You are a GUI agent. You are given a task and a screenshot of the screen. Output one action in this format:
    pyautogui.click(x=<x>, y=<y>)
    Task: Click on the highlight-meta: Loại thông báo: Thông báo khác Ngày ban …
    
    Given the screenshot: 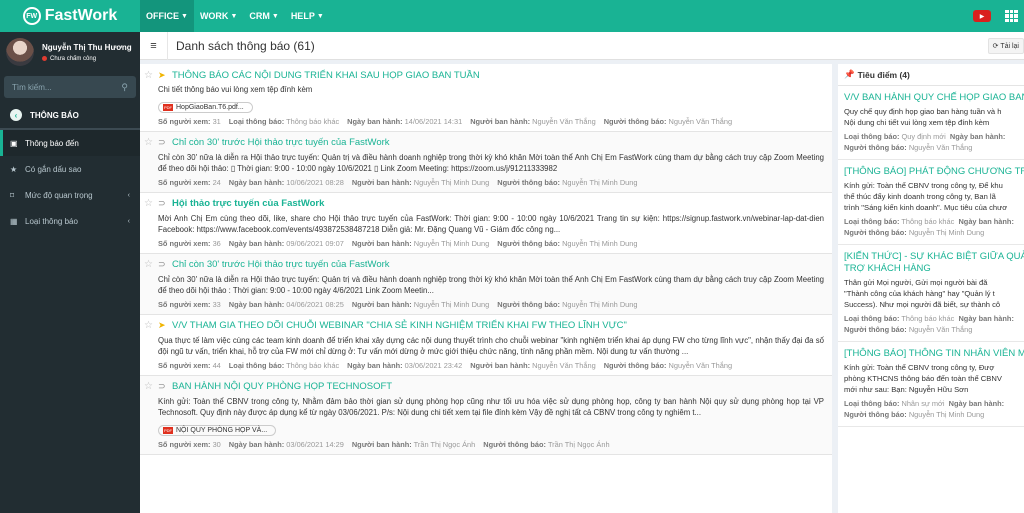 What is the action you would take?
    pyautogui.click(x=929, y=324)
    